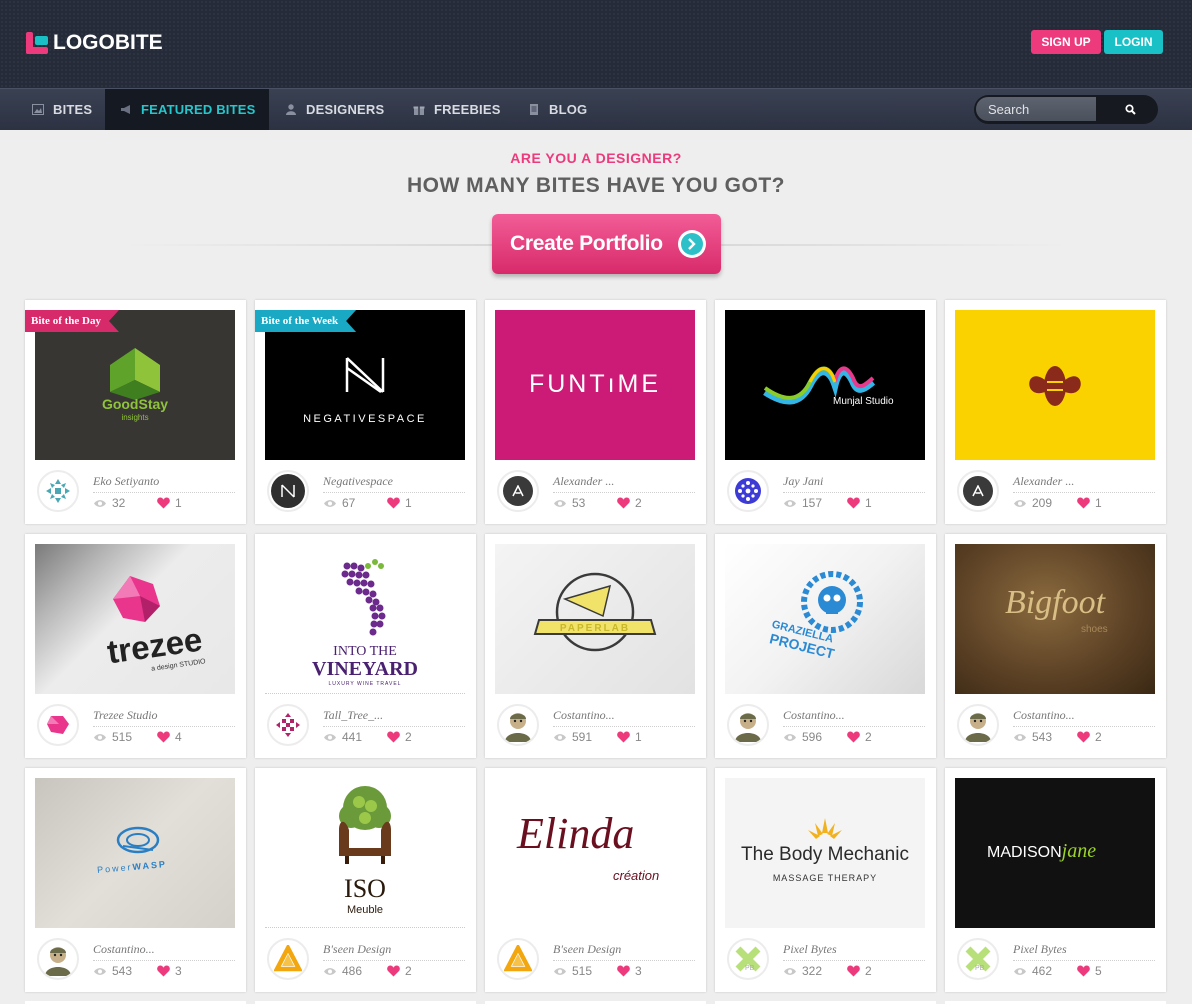  I want to click on bite-card: PAPERLAB Costantino... 591 1, so click(595, 646).